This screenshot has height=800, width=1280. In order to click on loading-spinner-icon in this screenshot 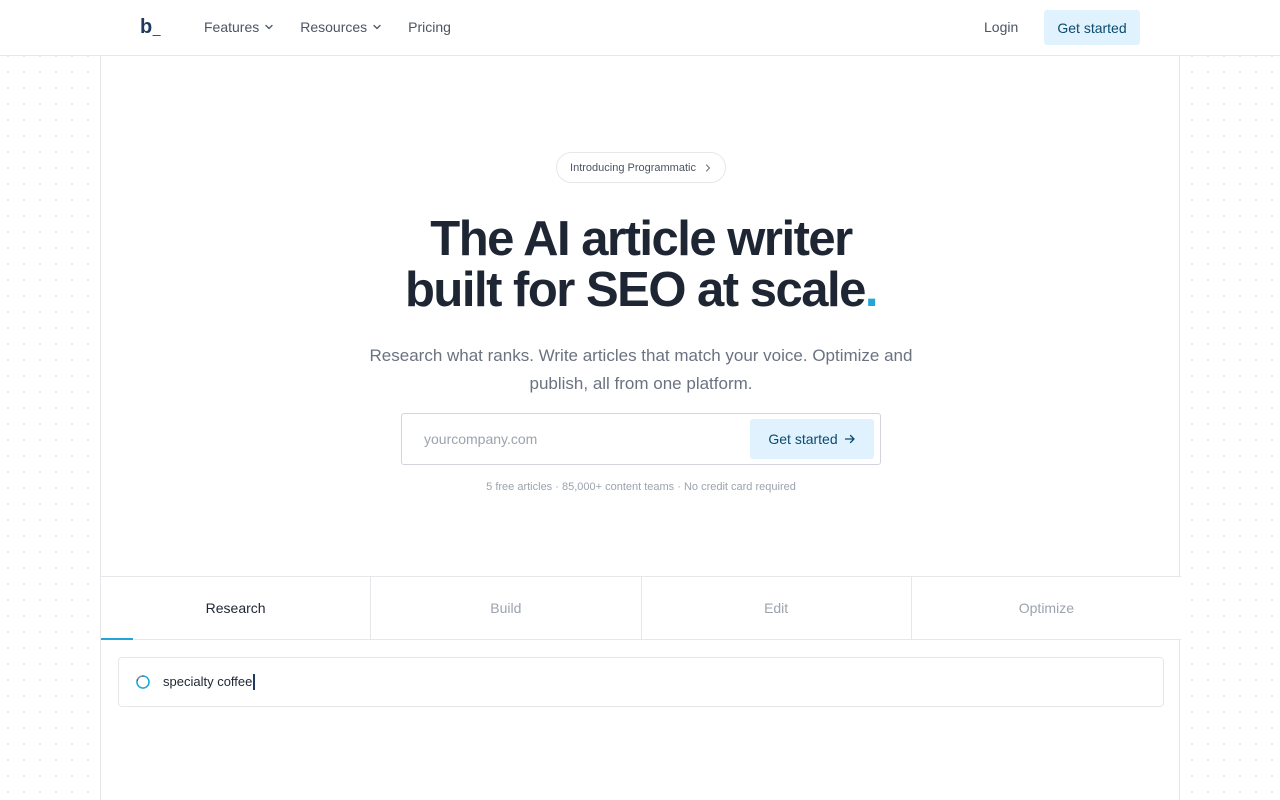, I will do `click(143, 682)`.